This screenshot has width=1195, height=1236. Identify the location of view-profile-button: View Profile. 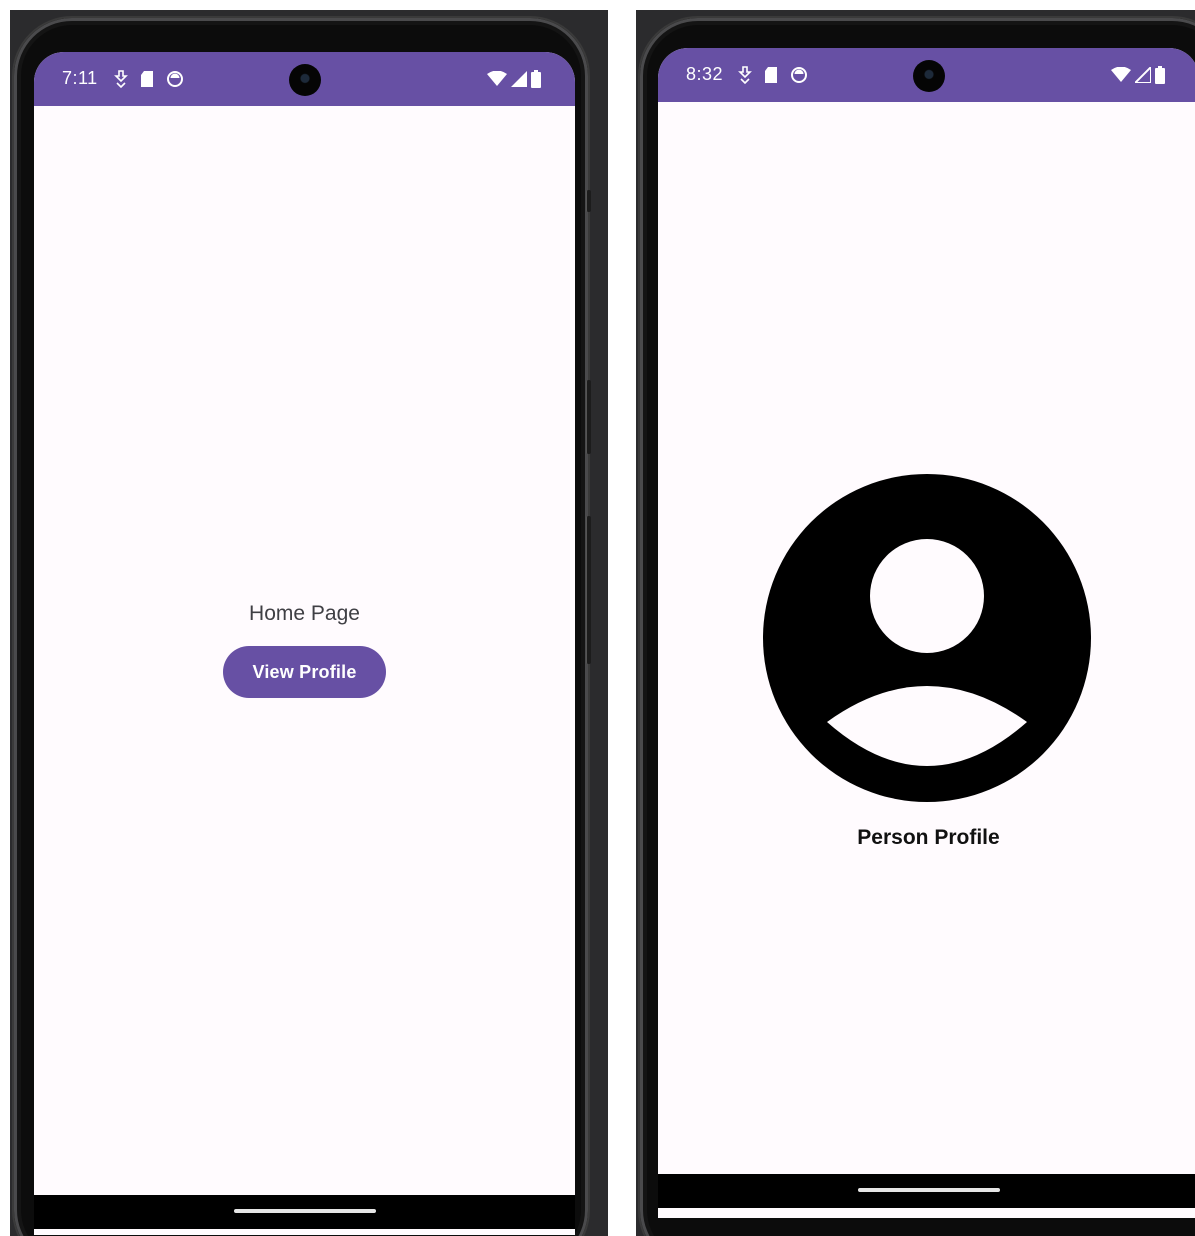
(304, 672).